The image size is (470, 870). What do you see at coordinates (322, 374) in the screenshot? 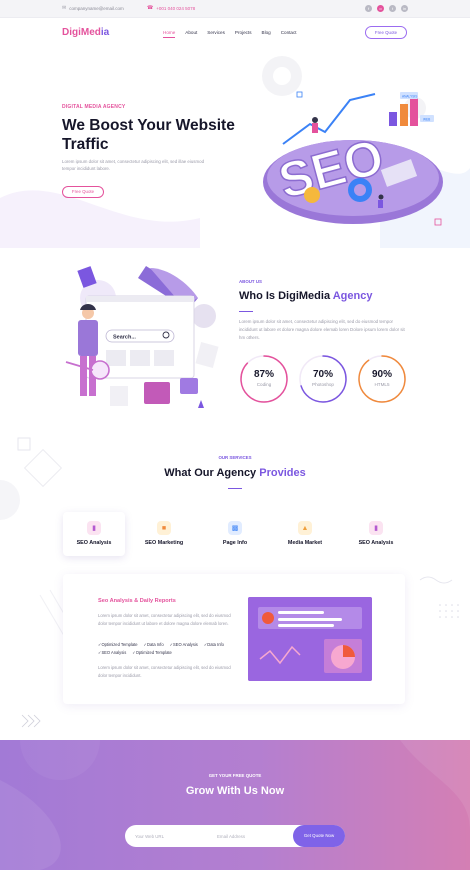
I see `stat-value: 70%` at bounding box center [322, 374].